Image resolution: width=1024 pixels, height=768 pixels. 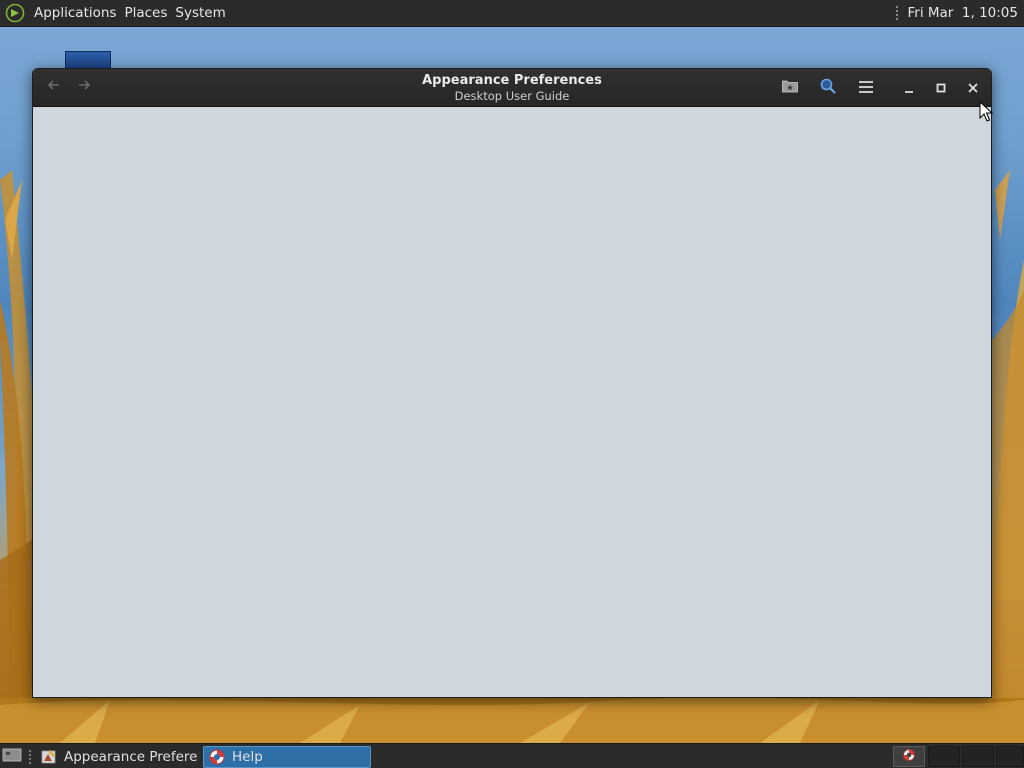 I want to click on menu-button, so click(x=866, y=88).